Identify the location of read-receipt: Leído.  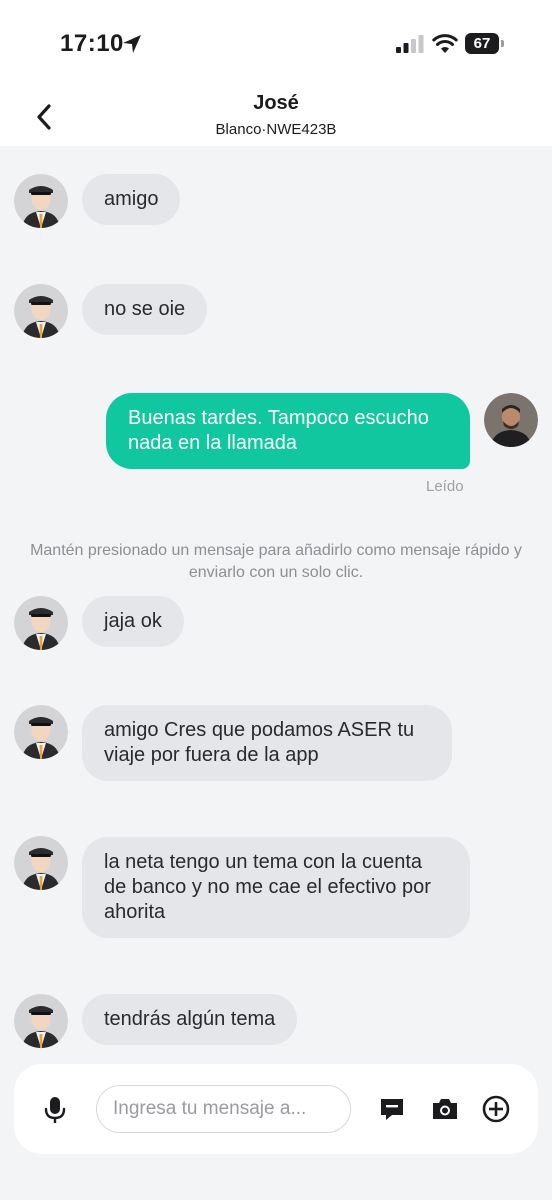
(445, 486).